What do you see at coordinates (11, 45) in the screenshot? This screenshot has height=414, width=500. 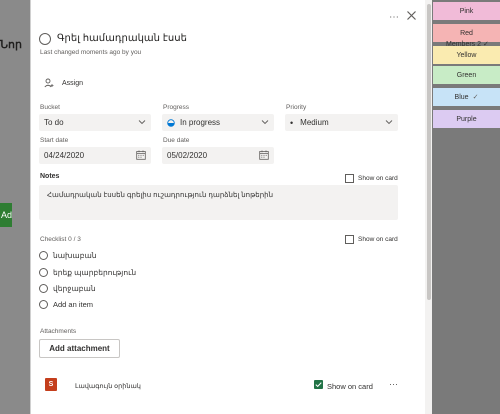 I see `background-title-fragment: Նոր` at bounding box center [11, 45].